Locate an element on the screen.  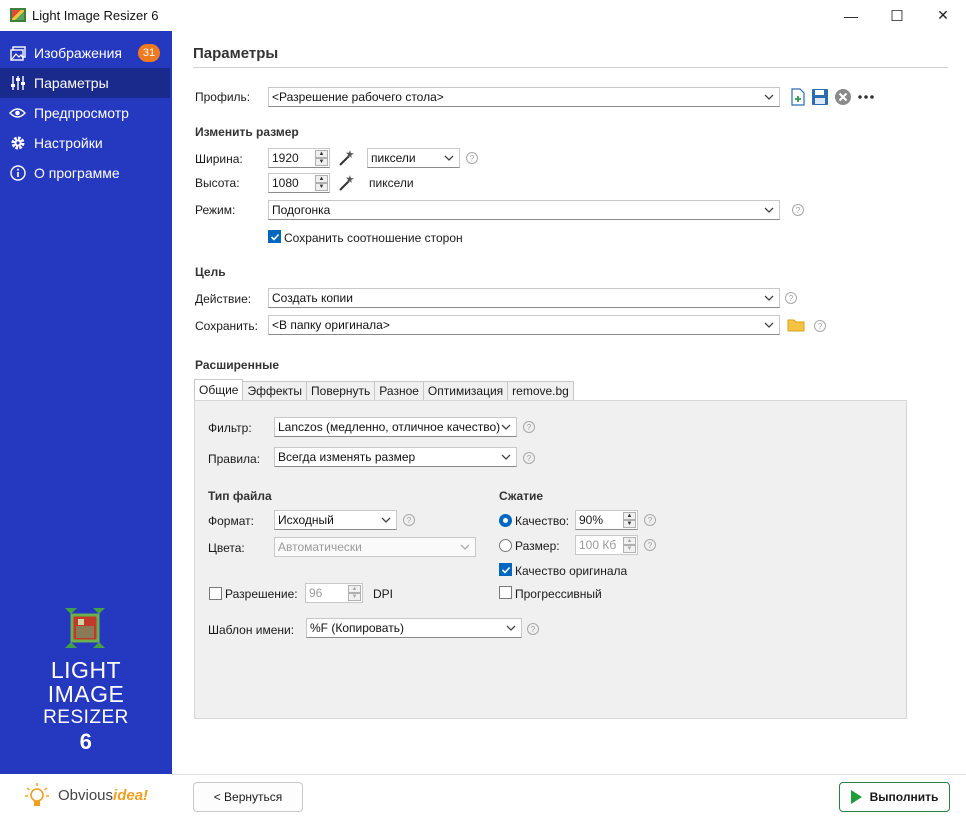
rules-select: Всегда изменять размер is located at coordinates (395, 457).